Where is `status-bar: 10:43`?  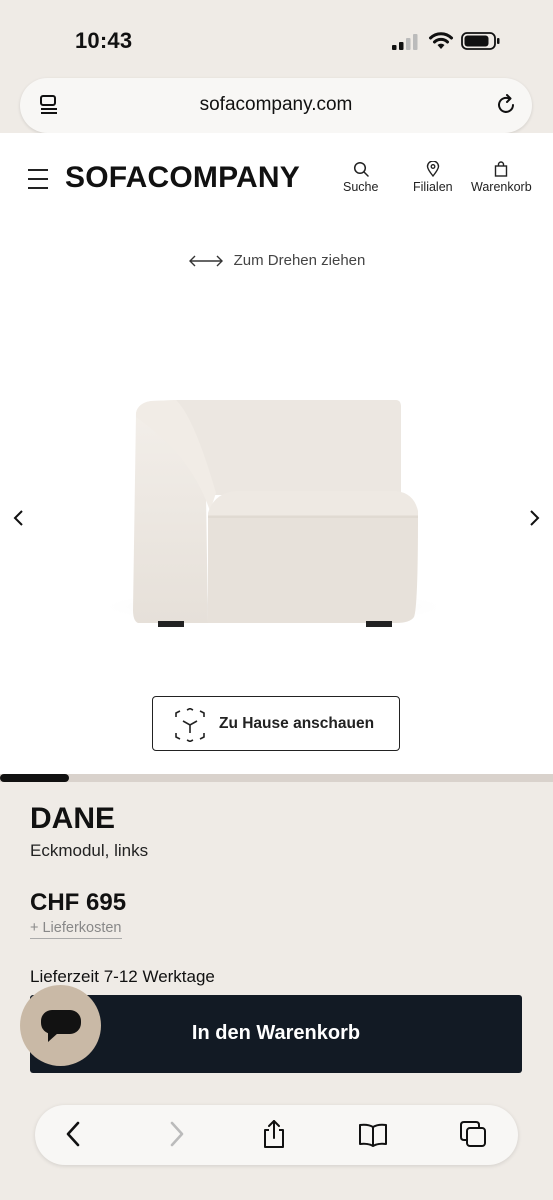
status-bar: 10:43 is located at coordinates (276, 39).